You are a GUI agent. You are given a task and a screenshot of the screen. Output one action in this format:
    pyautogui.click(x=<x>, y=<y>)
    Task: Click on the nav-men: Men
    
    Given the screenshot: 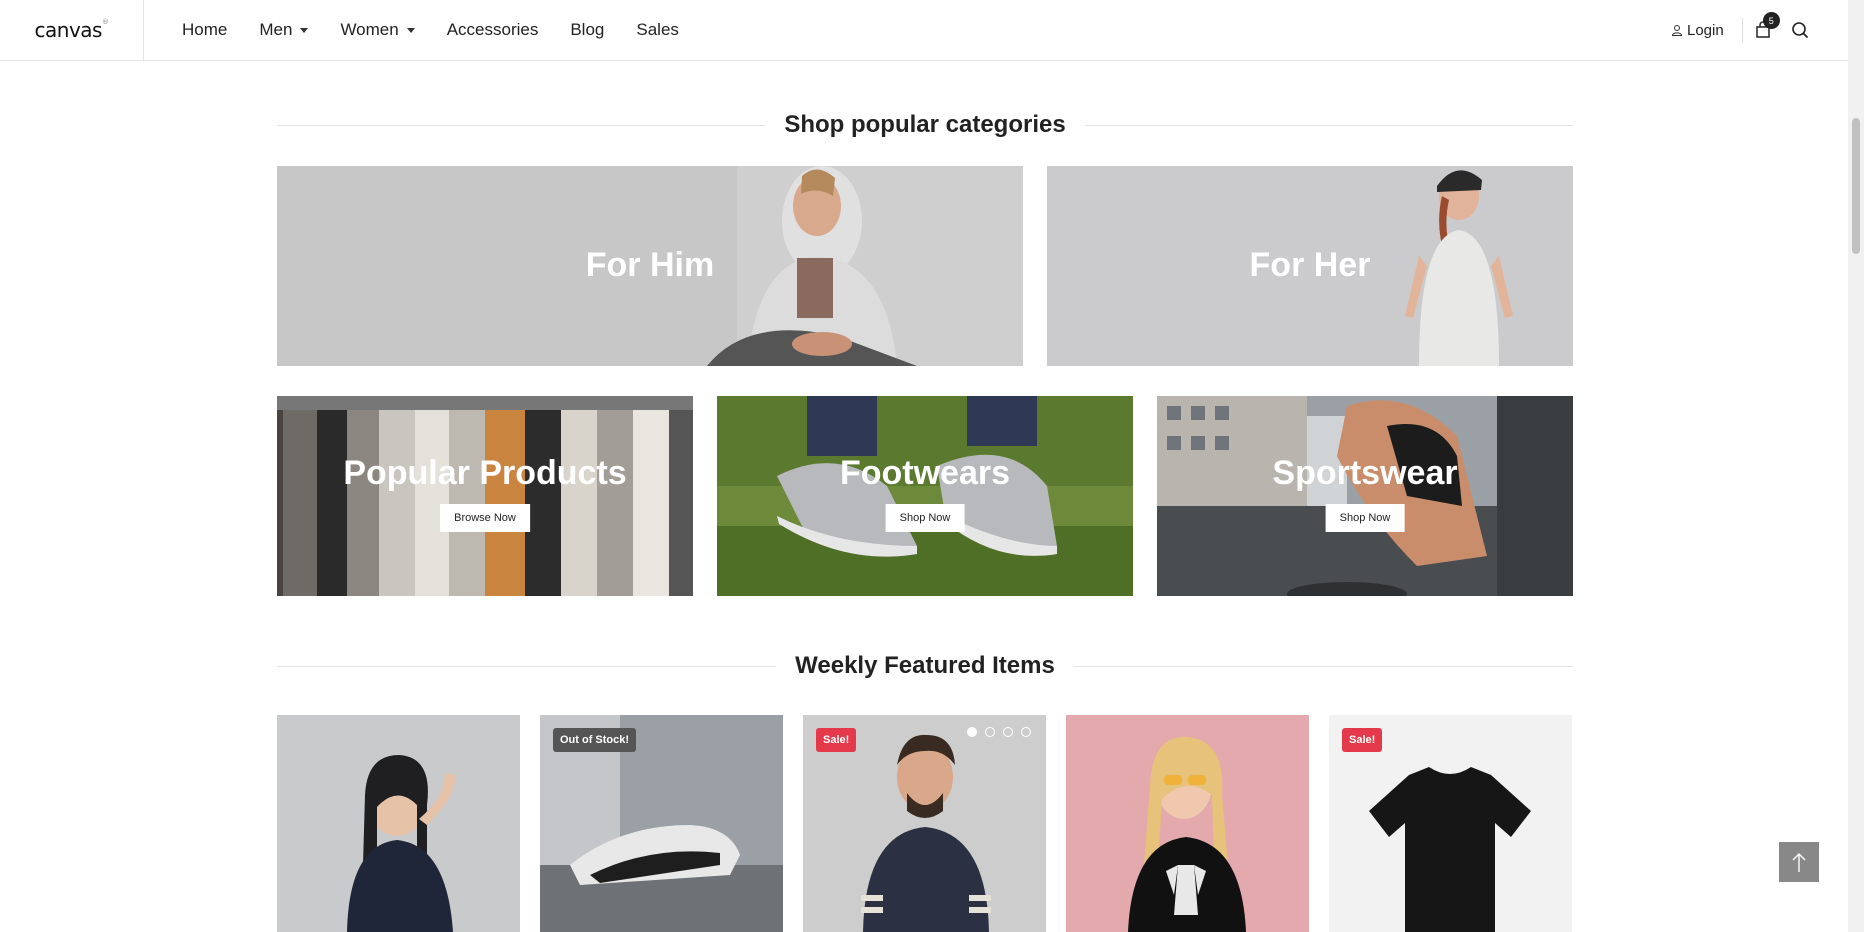 What is the action you would take?
    pyautogui.click(x=284, y=30)
    